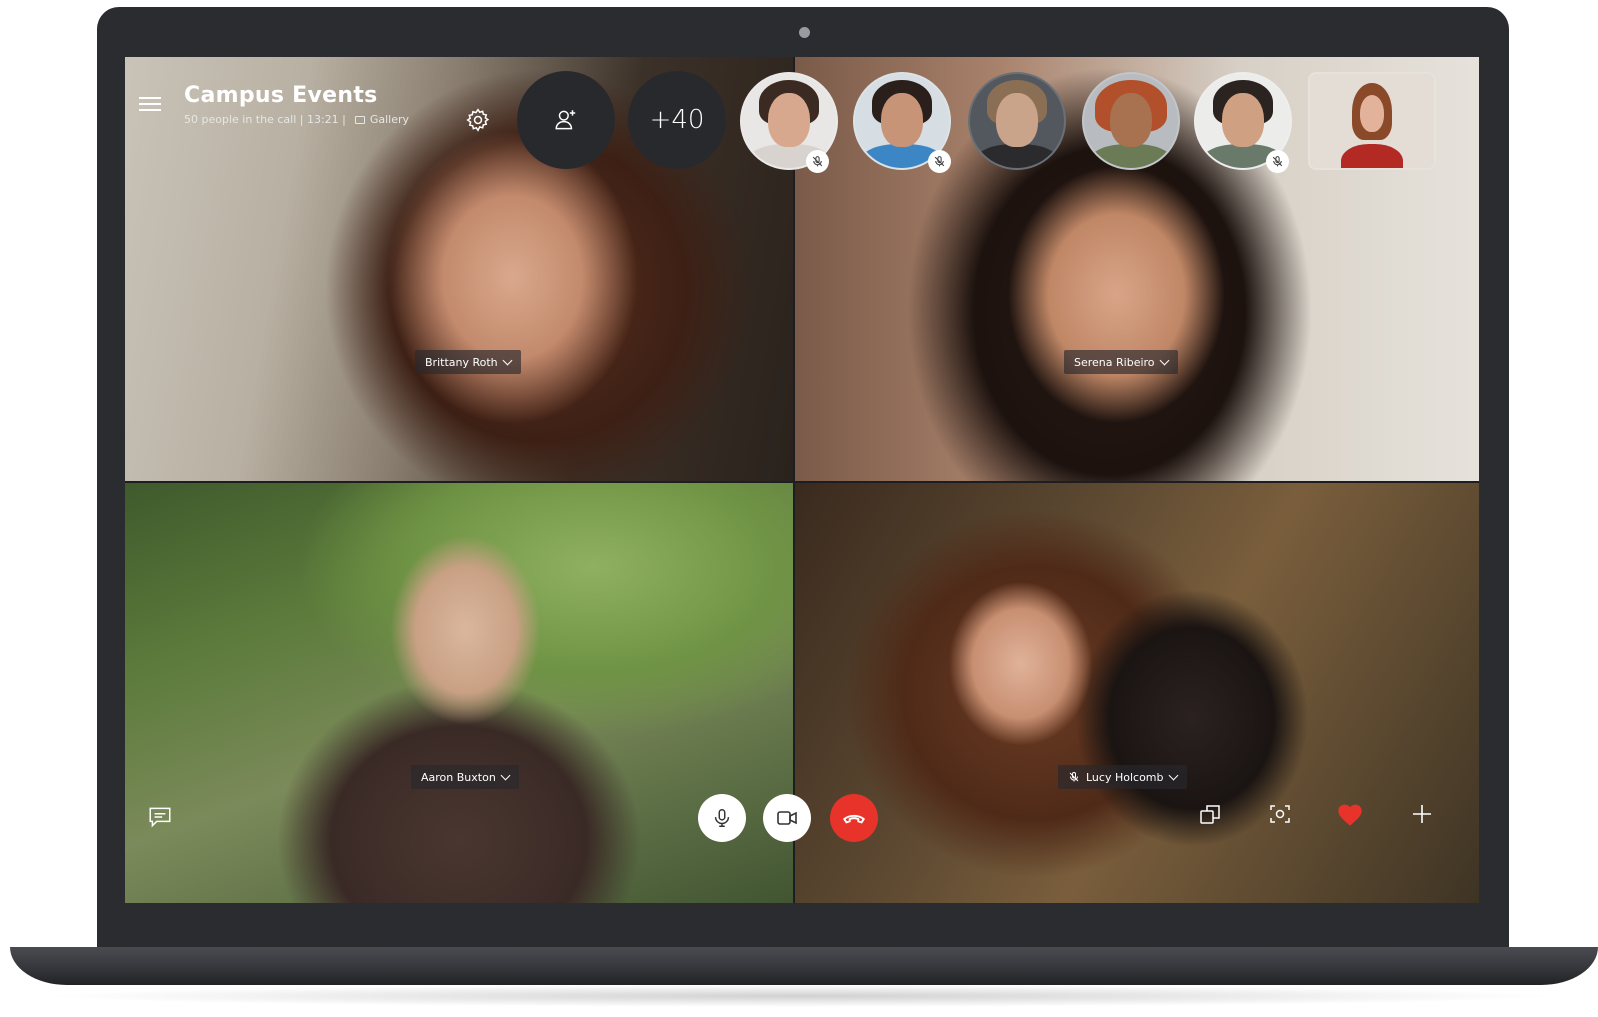 The image size is (1598, 1017). What do you see at coordinates (800, 996) in the screenshot?
I see `laptop-shadow` at bounding box center [800, 996].